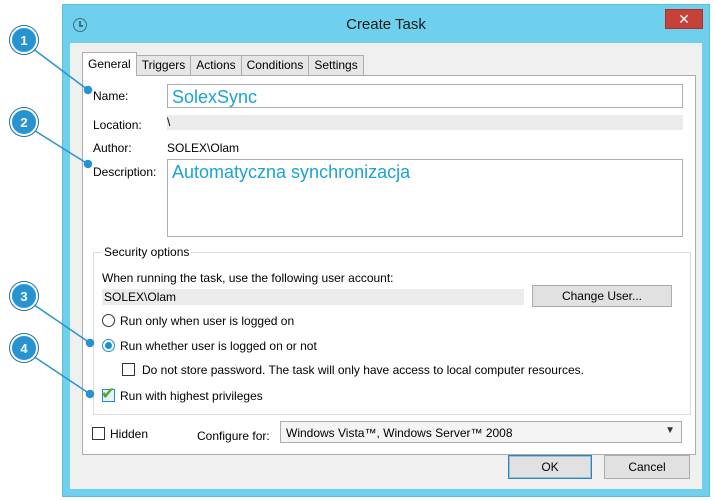 This screenshot has width=714, height=501. What do you see at coordinates (550, 467) in the screenshot?
I see `ok-button: OK` at bounding box center [550, 467].